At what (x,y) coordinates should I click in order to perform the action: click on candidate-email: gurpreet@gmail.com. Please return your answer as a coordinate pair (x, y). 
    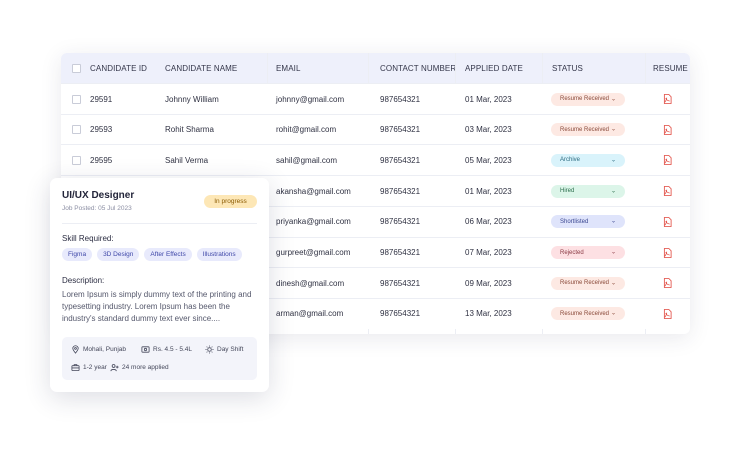
    Looking at the image, I should click on (313, 253).